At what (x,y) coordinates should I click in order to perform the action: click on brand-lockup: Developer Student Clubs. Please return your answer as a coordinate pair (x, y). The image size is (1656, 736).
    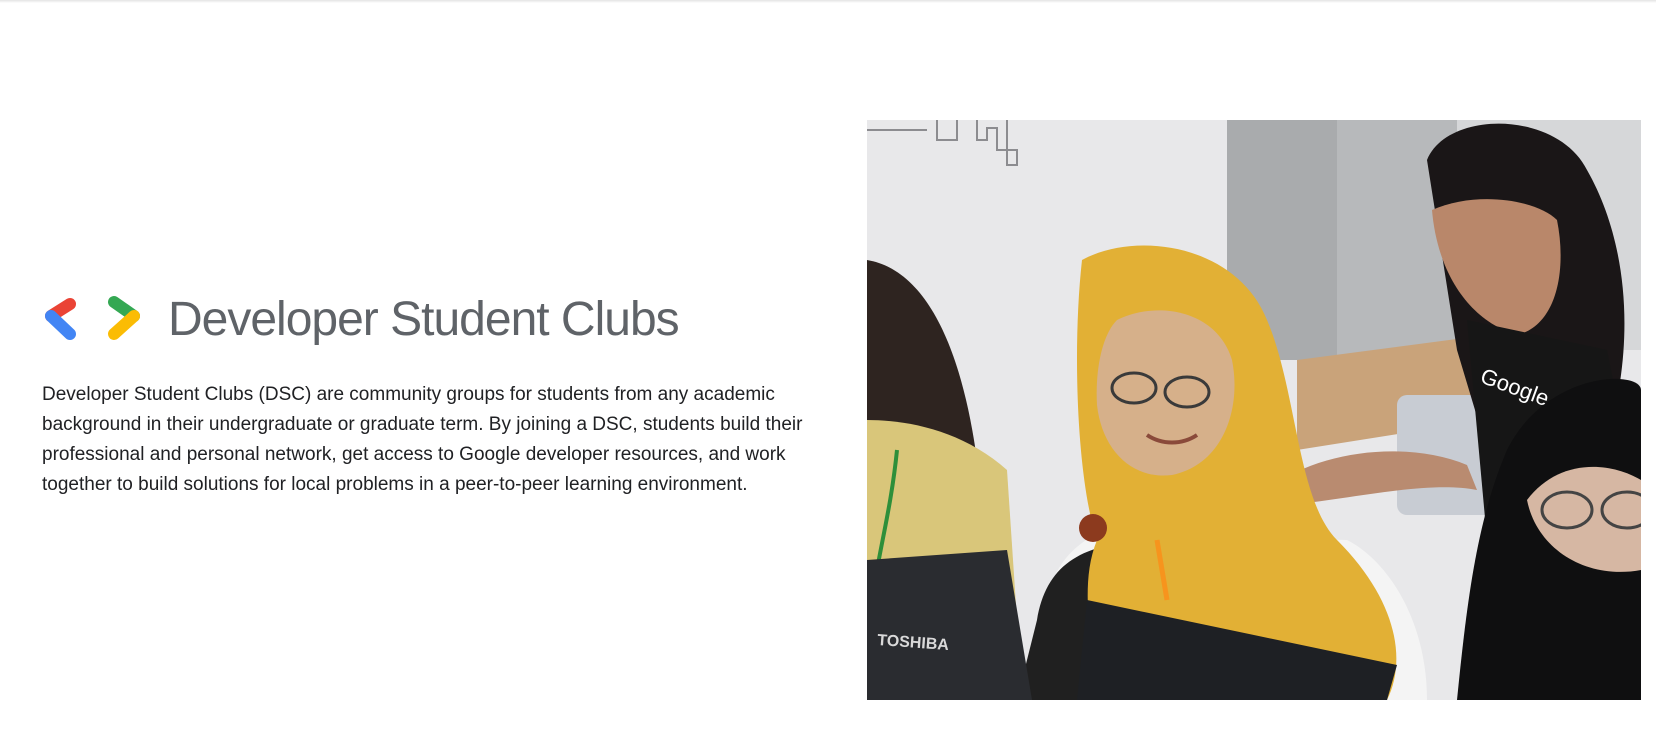
    Looking at the image, I should click on (361, 320).